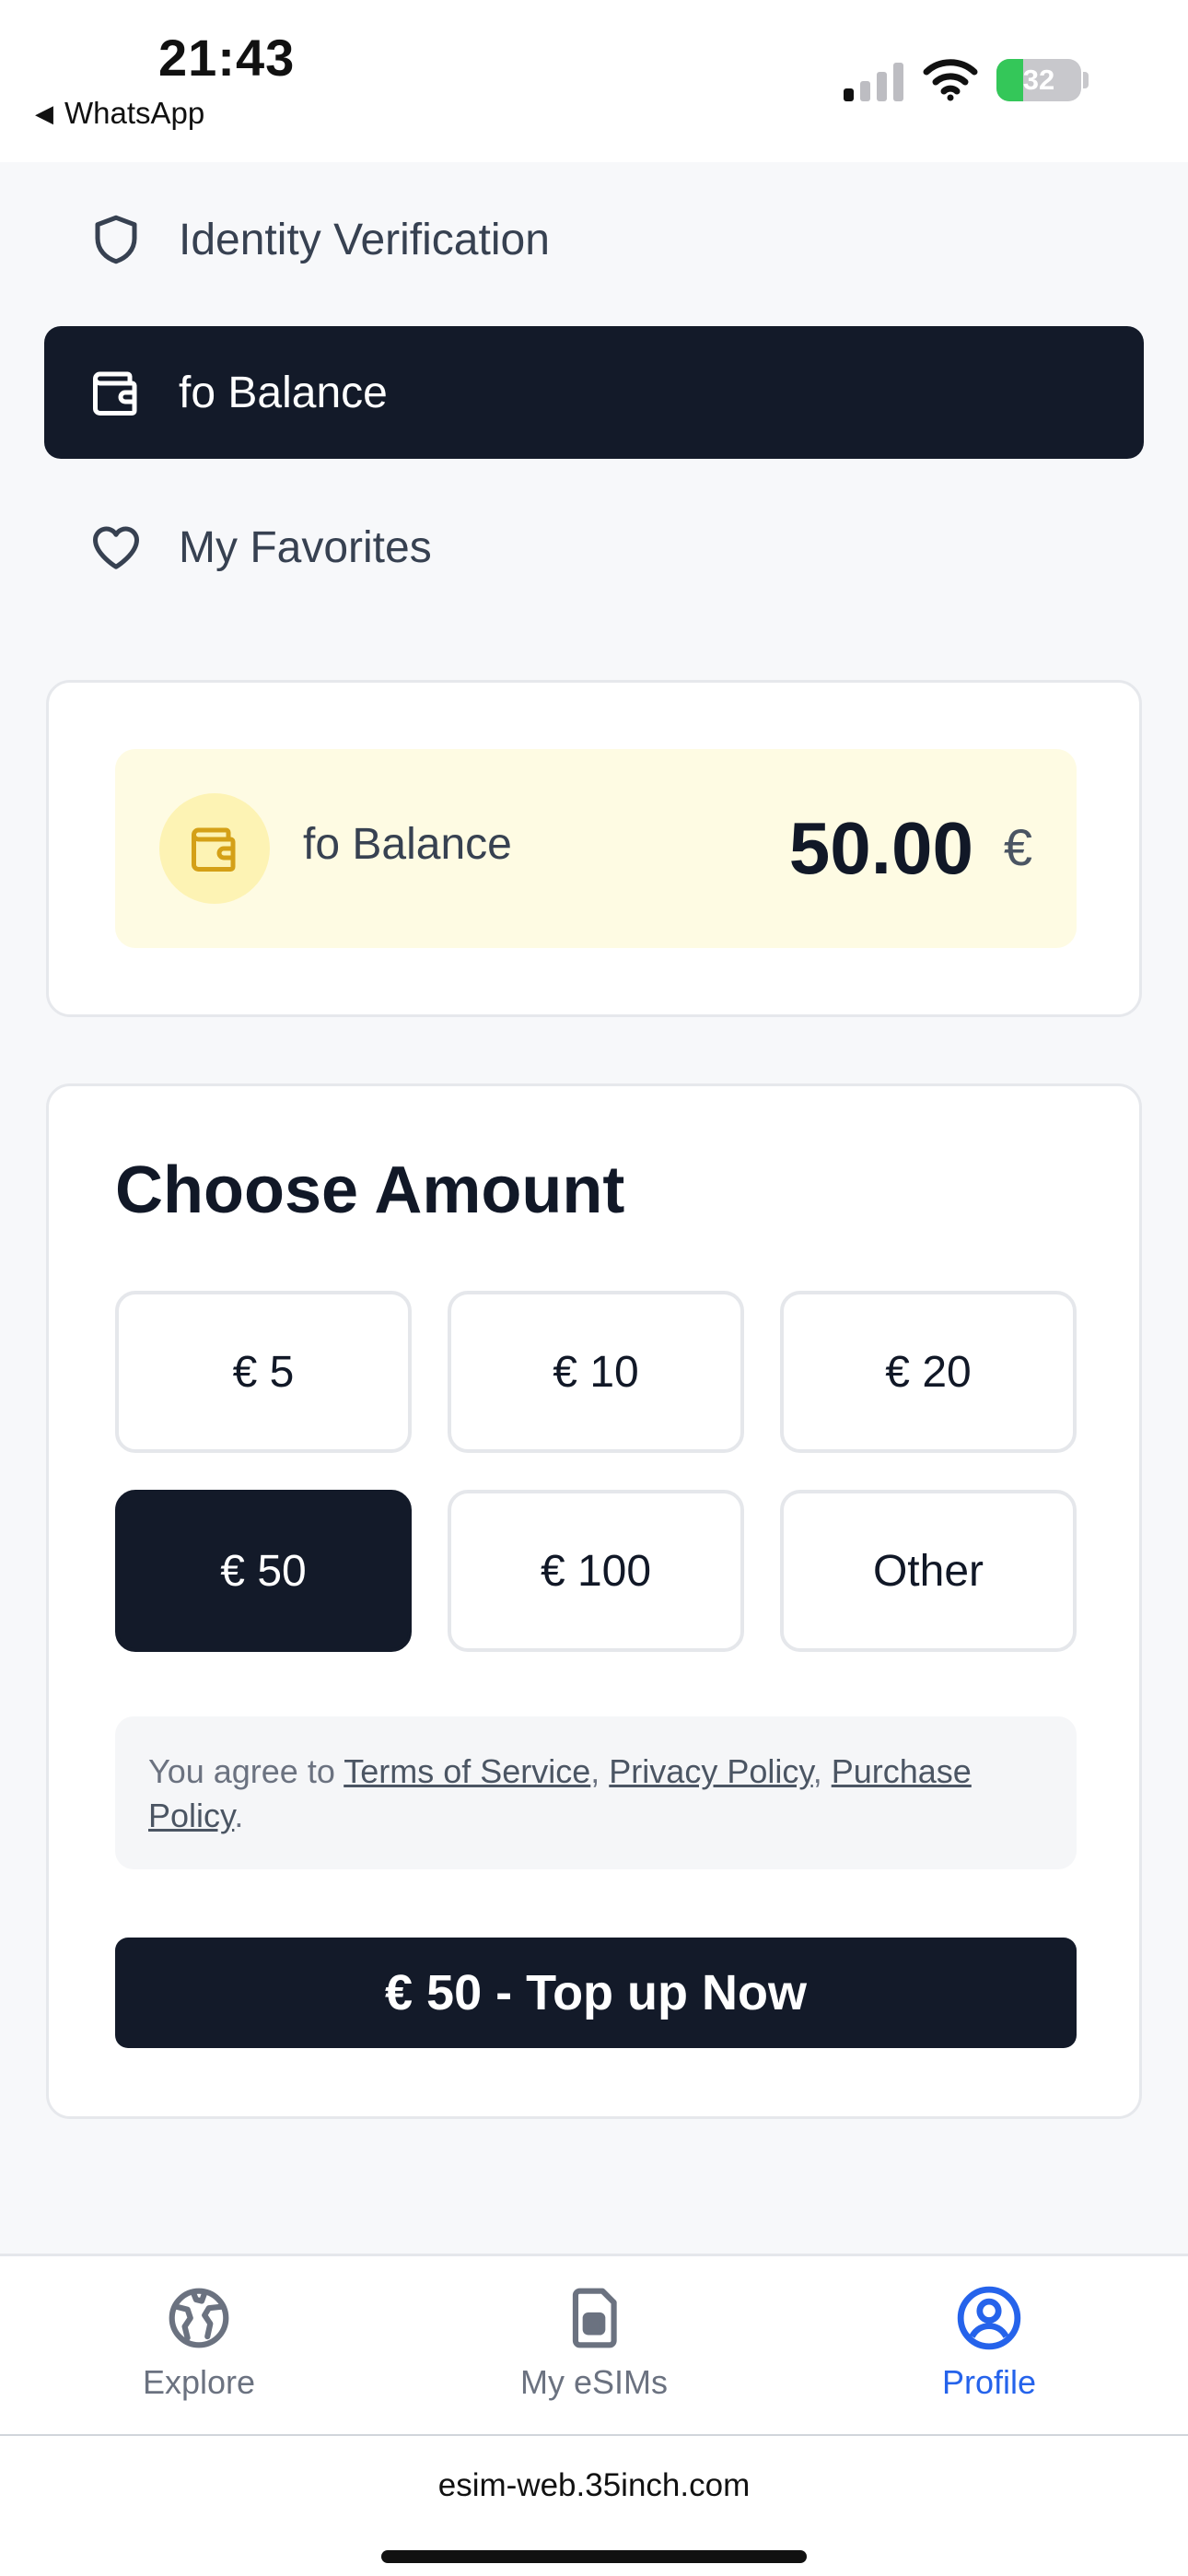 The height and width of the screenshot is (2576, 1188). I want to click on cellular-signal-icon, so click(873, 82).